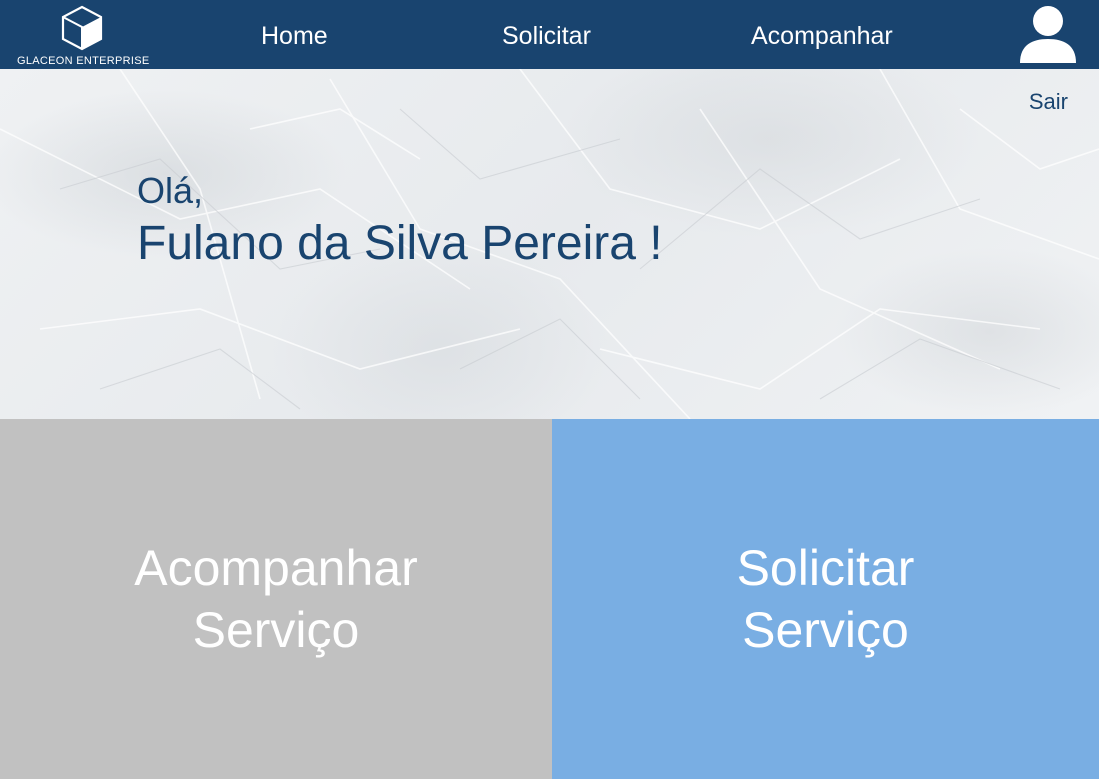 This screenshot has width=1099, height=779. I want to click on track-service-line2: Serviço, so click(276, 630).